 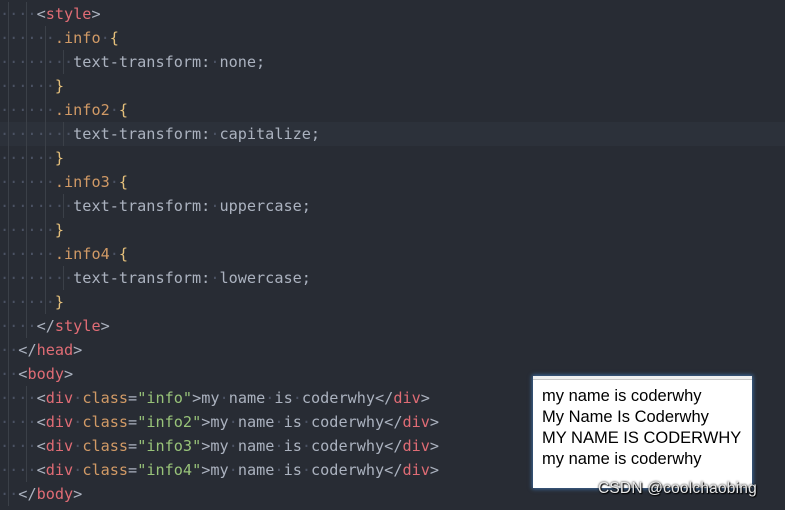 What do you see at coordinates (392, 110) in the screenshot?
I see `code-line: ······.info2·{` at bounding box center [392, 110].